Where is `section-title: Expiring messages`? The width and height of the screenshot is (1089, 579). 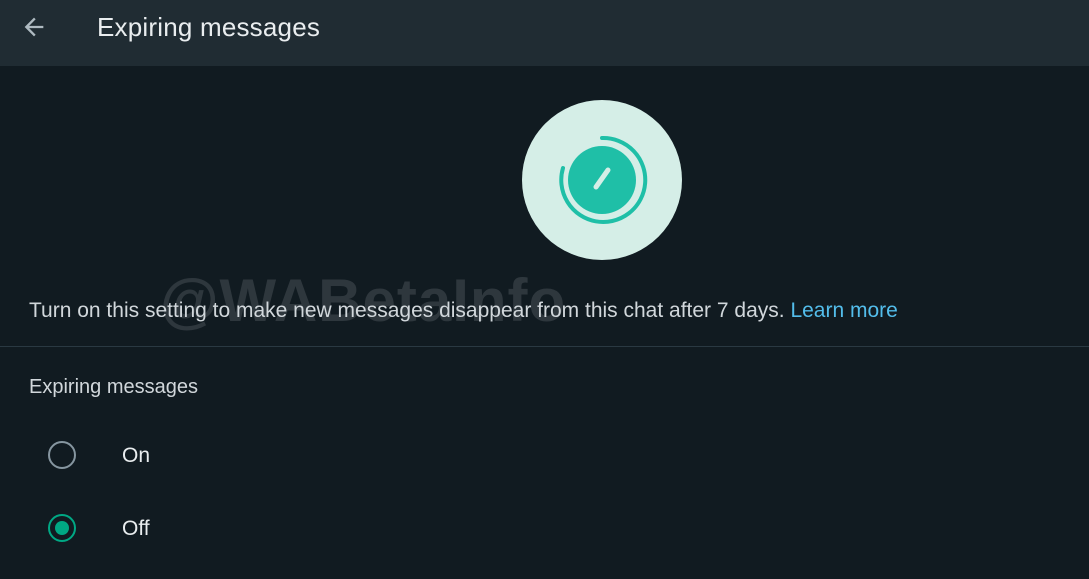
section-title: Expiring messages is located at coordinates (113, 387).